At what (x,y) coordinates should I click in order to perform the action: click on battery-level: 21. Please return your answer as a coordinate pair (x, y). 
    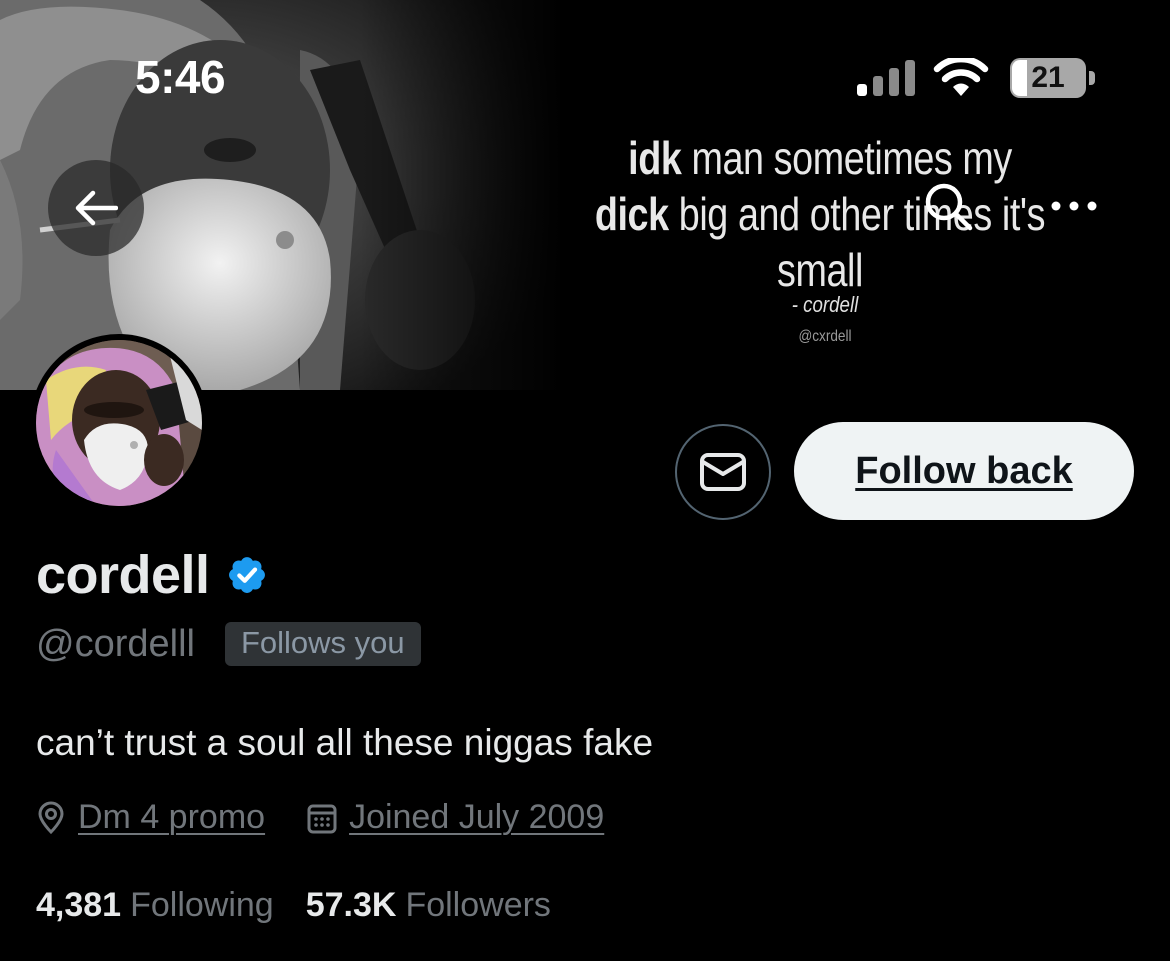
    Looking at the image, I should click on (1048, 77).